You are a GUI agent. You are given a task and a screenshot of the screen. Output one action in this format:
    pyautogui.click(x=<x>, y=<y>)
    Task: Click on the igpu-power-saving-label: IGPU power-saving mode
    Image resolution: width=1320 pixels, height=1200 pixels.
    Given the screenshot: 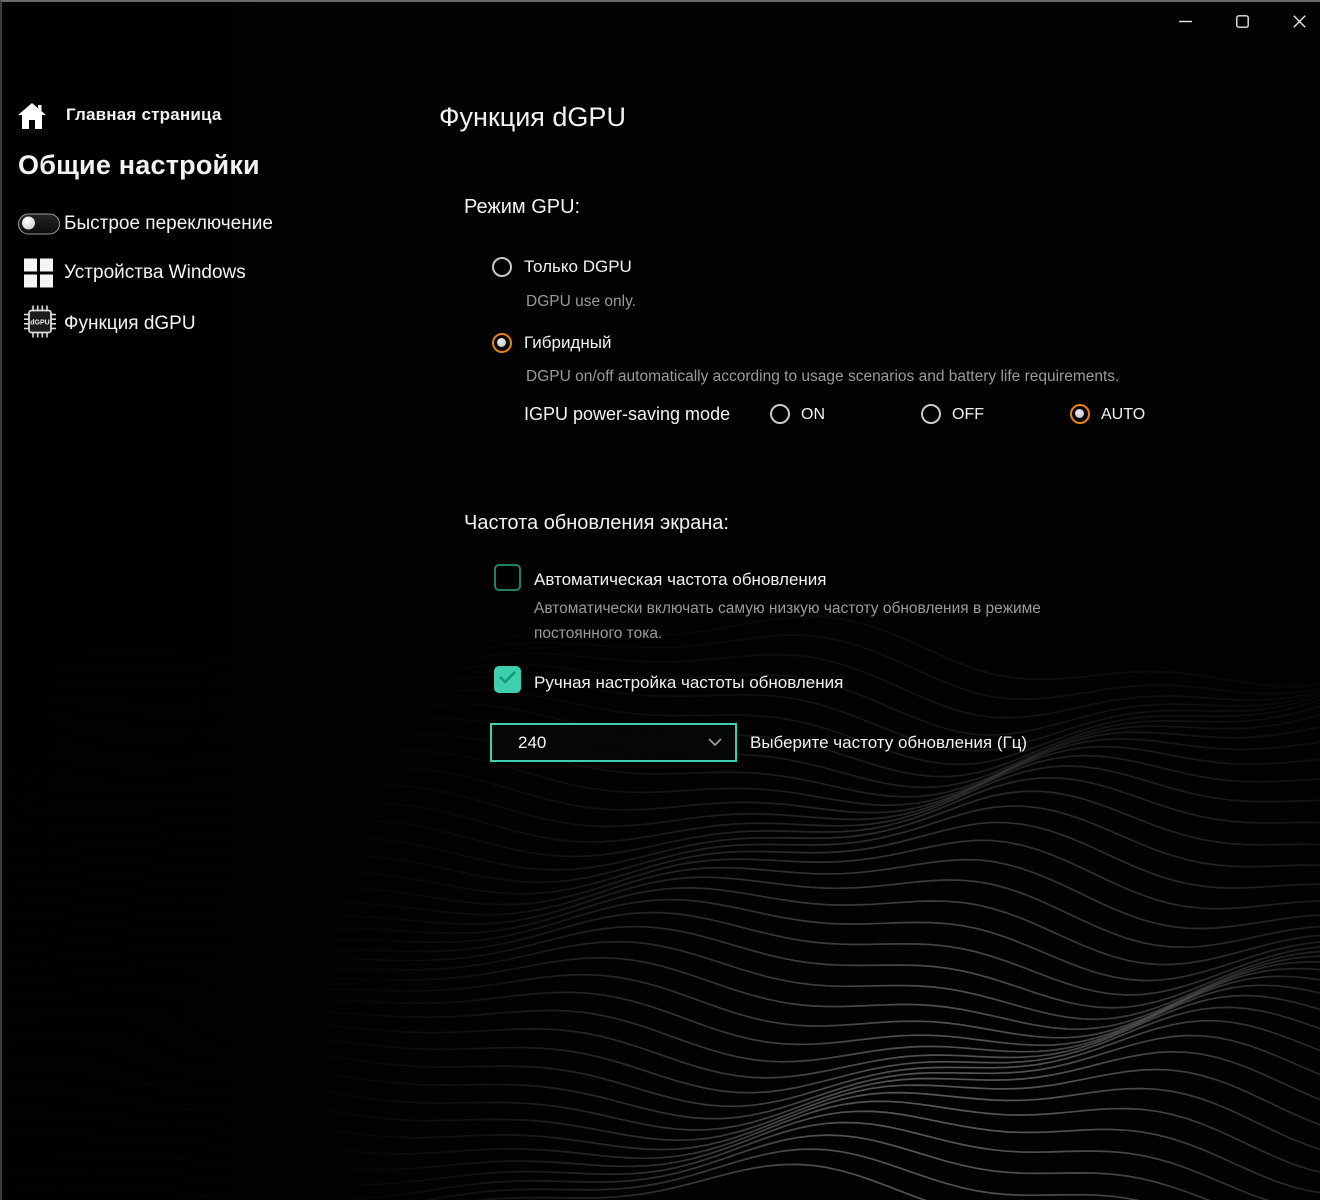 What is the action you would take?
    pyautogui.click(x=627, y=414)
    